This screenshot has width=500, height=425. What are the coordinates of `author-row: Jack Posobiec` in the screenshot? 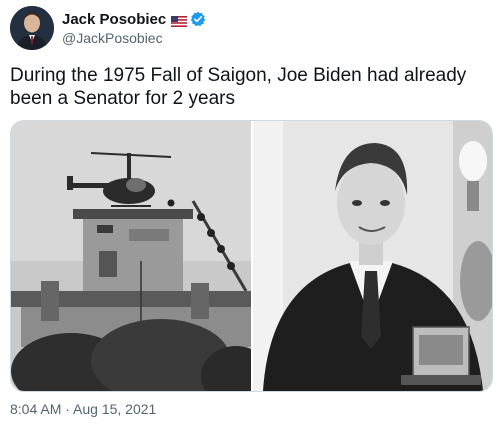 It's located at (134, 19).